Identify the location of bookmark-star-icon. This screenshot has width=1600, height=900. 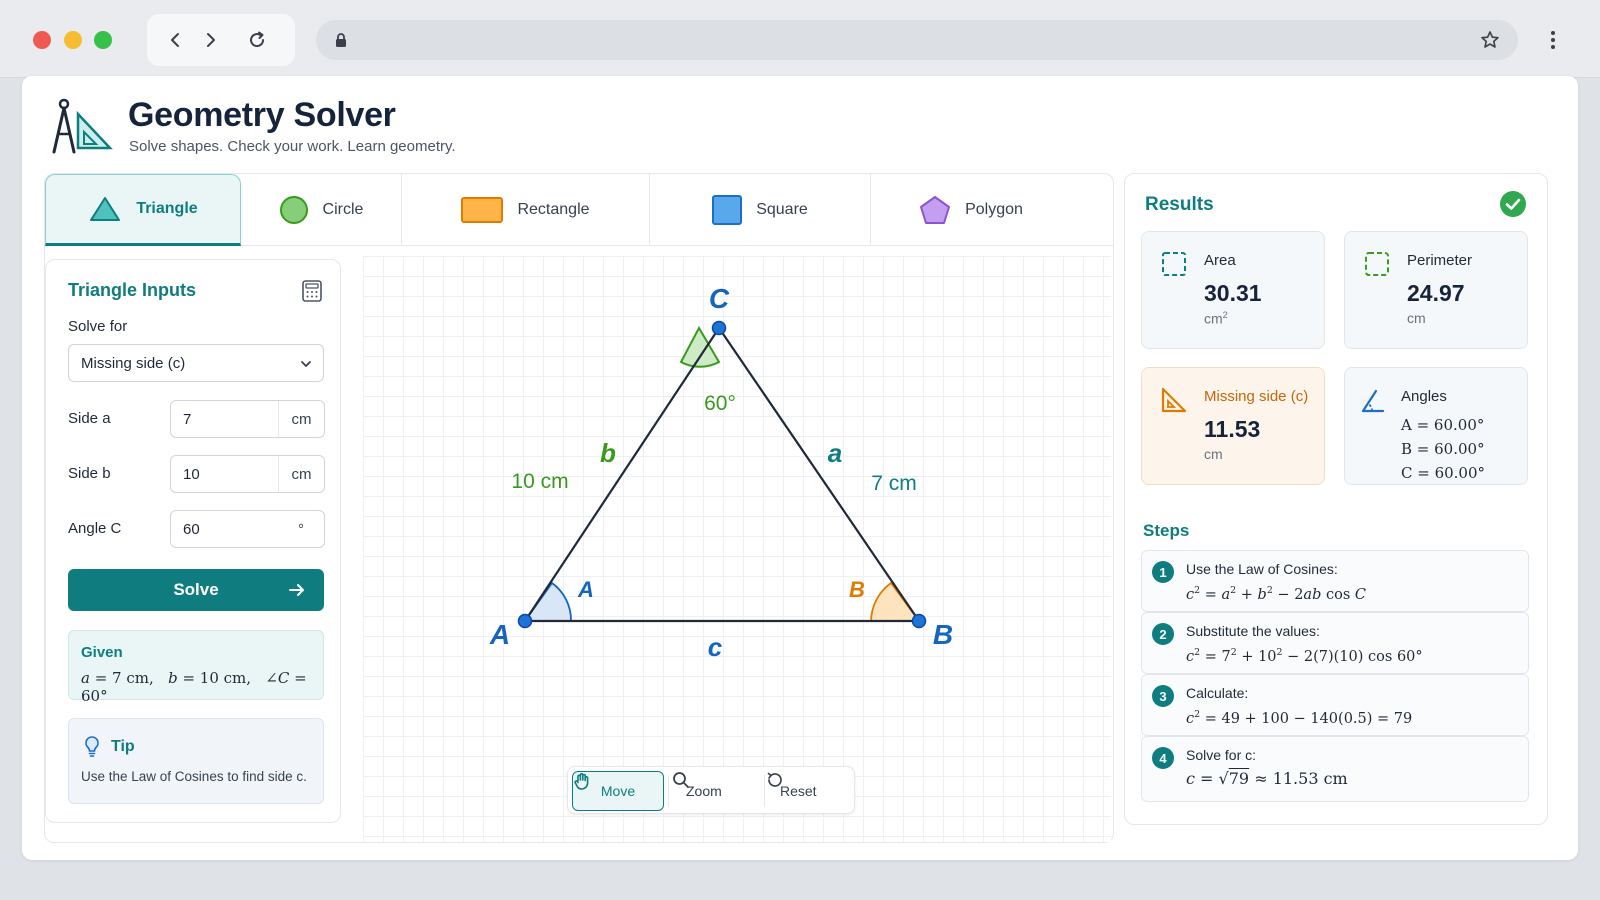
(1490, 40).